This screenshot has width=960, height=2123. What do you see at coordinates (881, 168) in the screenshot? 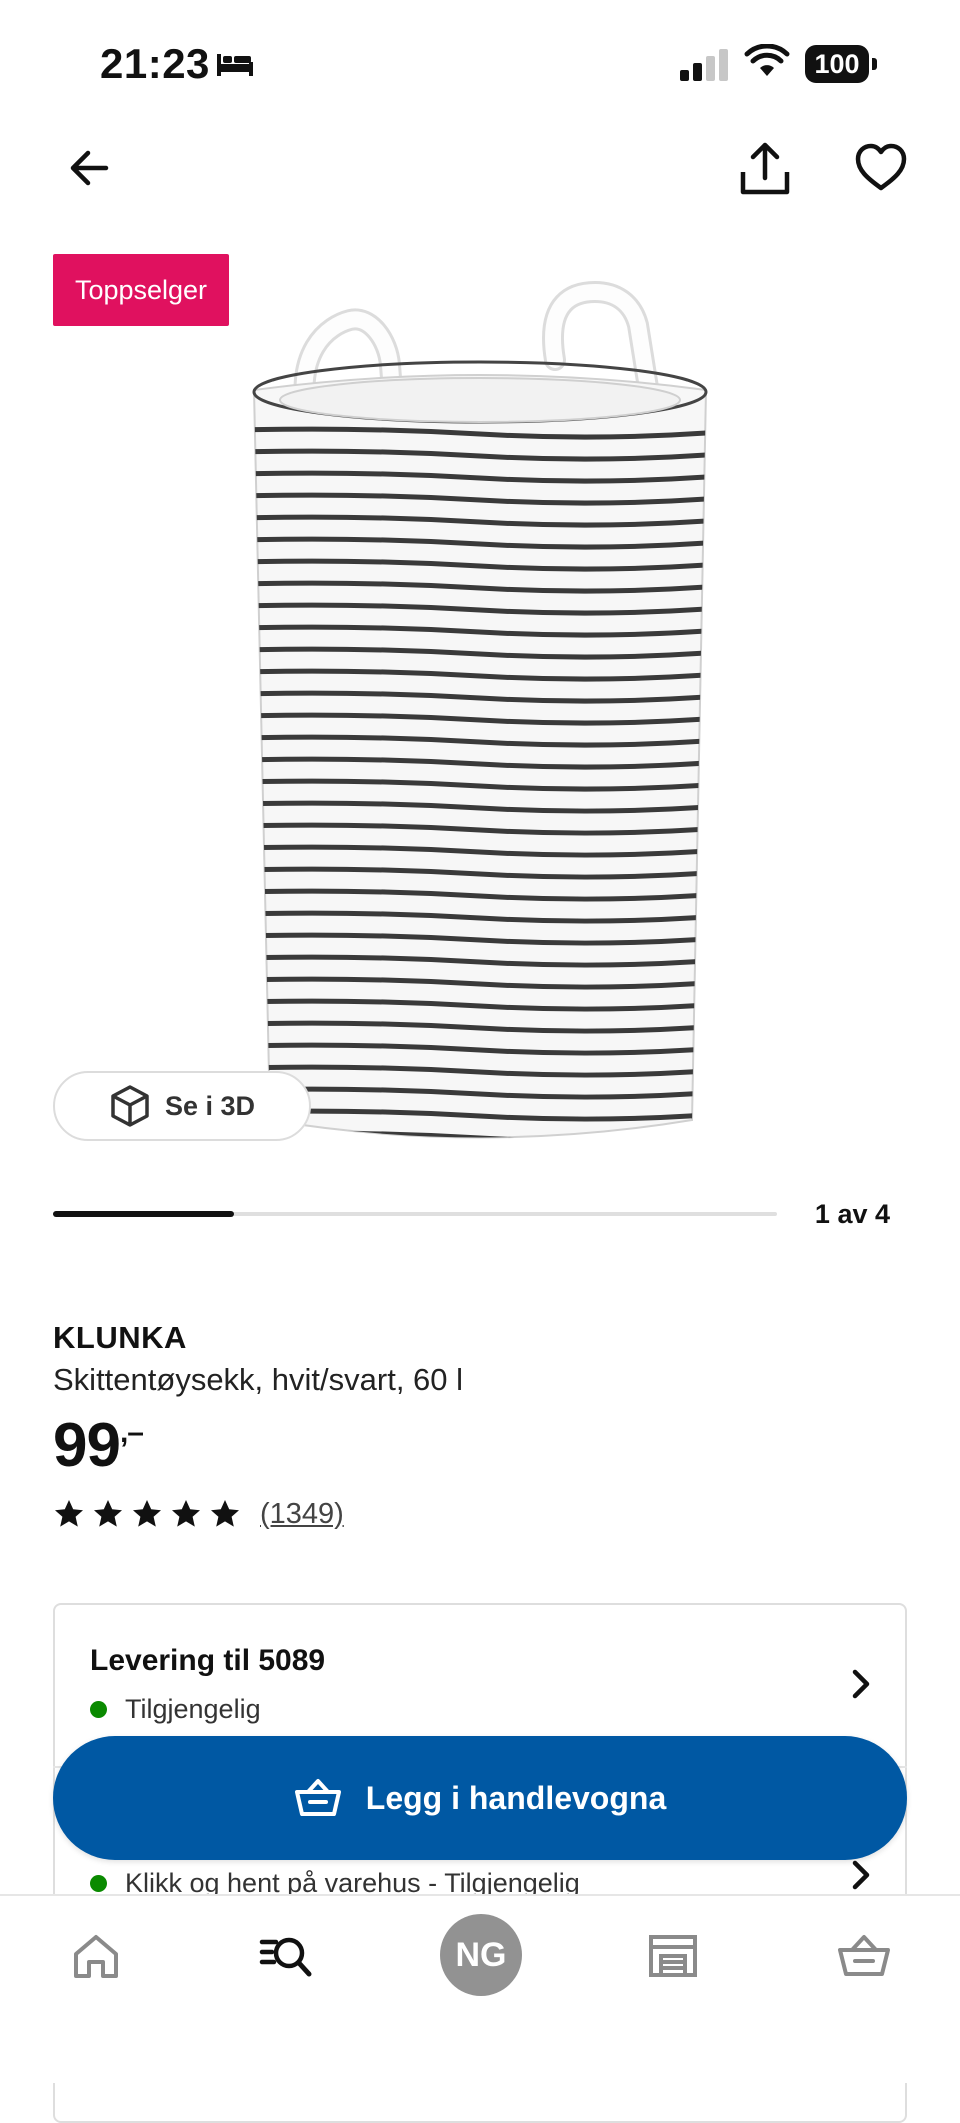
I see `heart-icon` at bounding box center [881, 168].